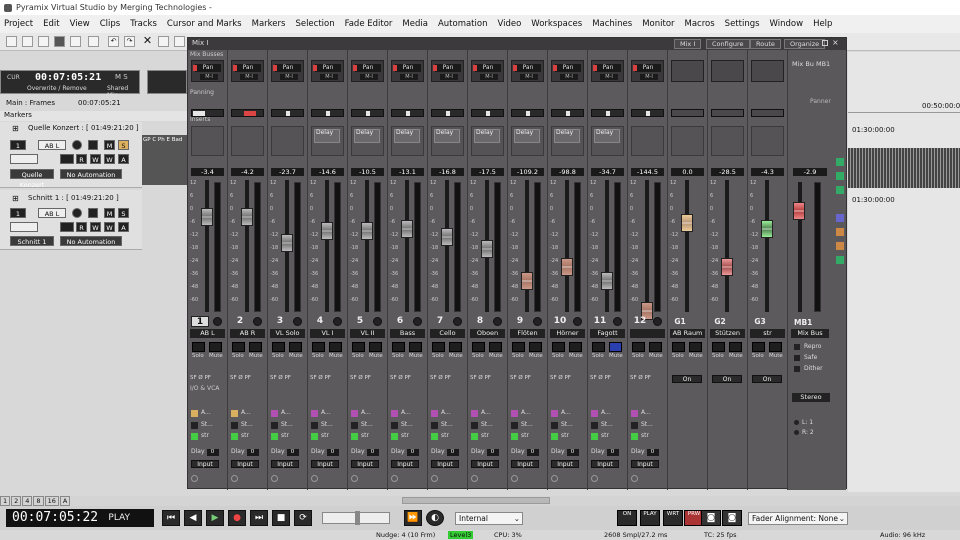 The width and height of the screenshot is (960, 540). Describe the element at coordinates (509, 24) in the screenshot. I see `menu-video: Video` at that location.